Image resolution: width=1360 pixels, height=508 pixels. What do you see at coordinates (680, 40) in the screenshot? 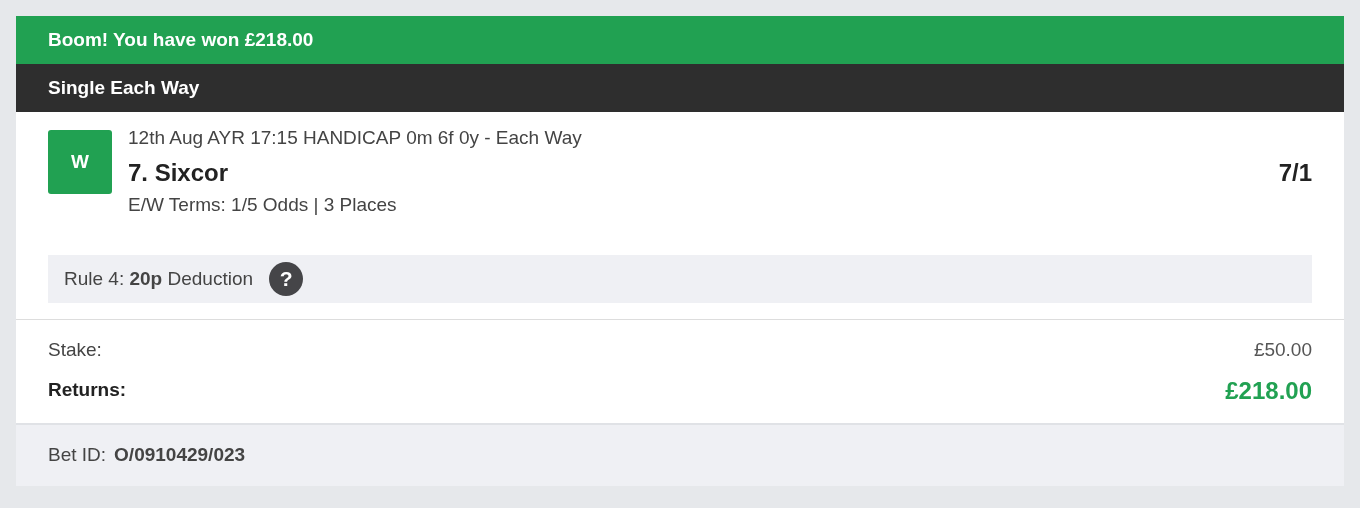
I see `win-banner: Boom! You have won £218.00` at bounding box center [680, 40].